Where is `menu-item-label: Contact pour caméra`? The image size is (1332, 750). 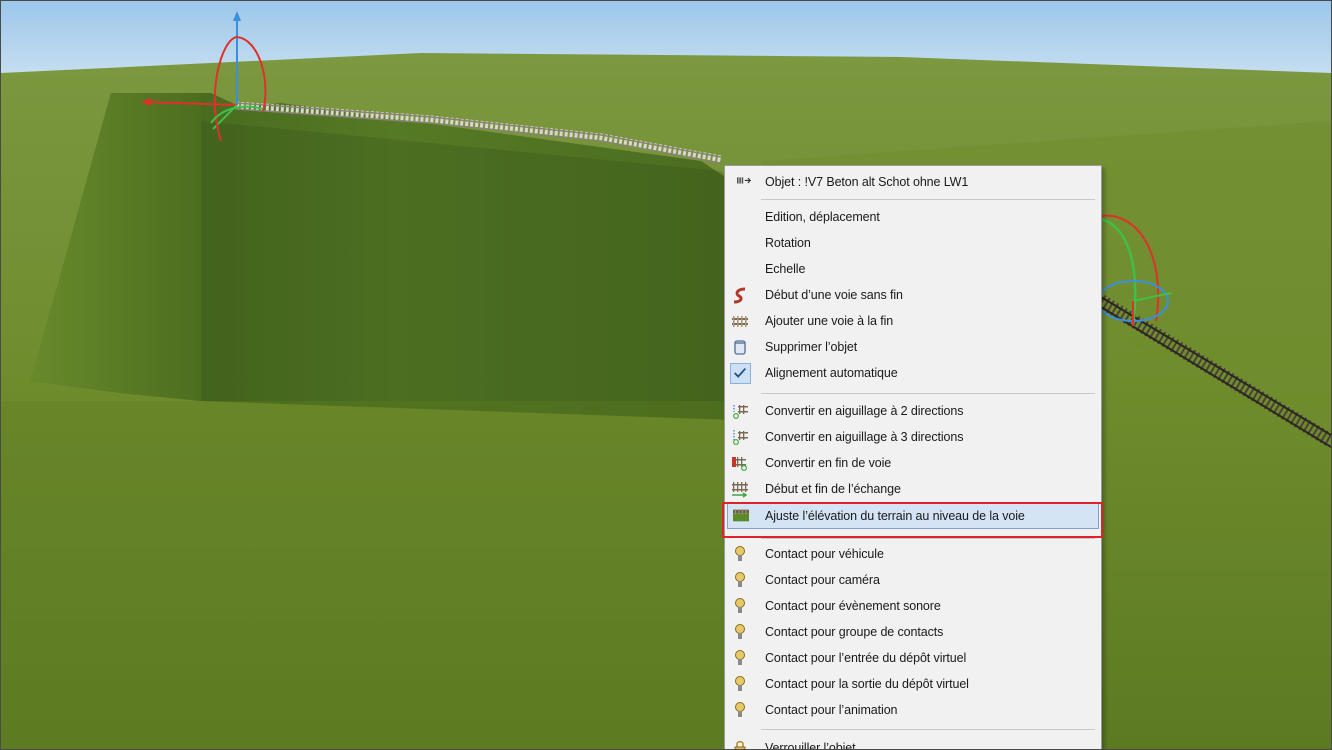
menu-item-label: Contact pour caméra is located at coordinates (822, 580).